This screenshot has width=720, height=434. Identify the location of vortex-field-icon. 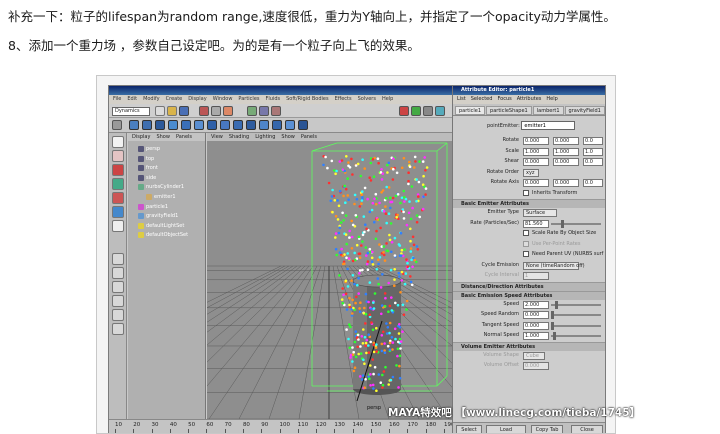
(277, 125).